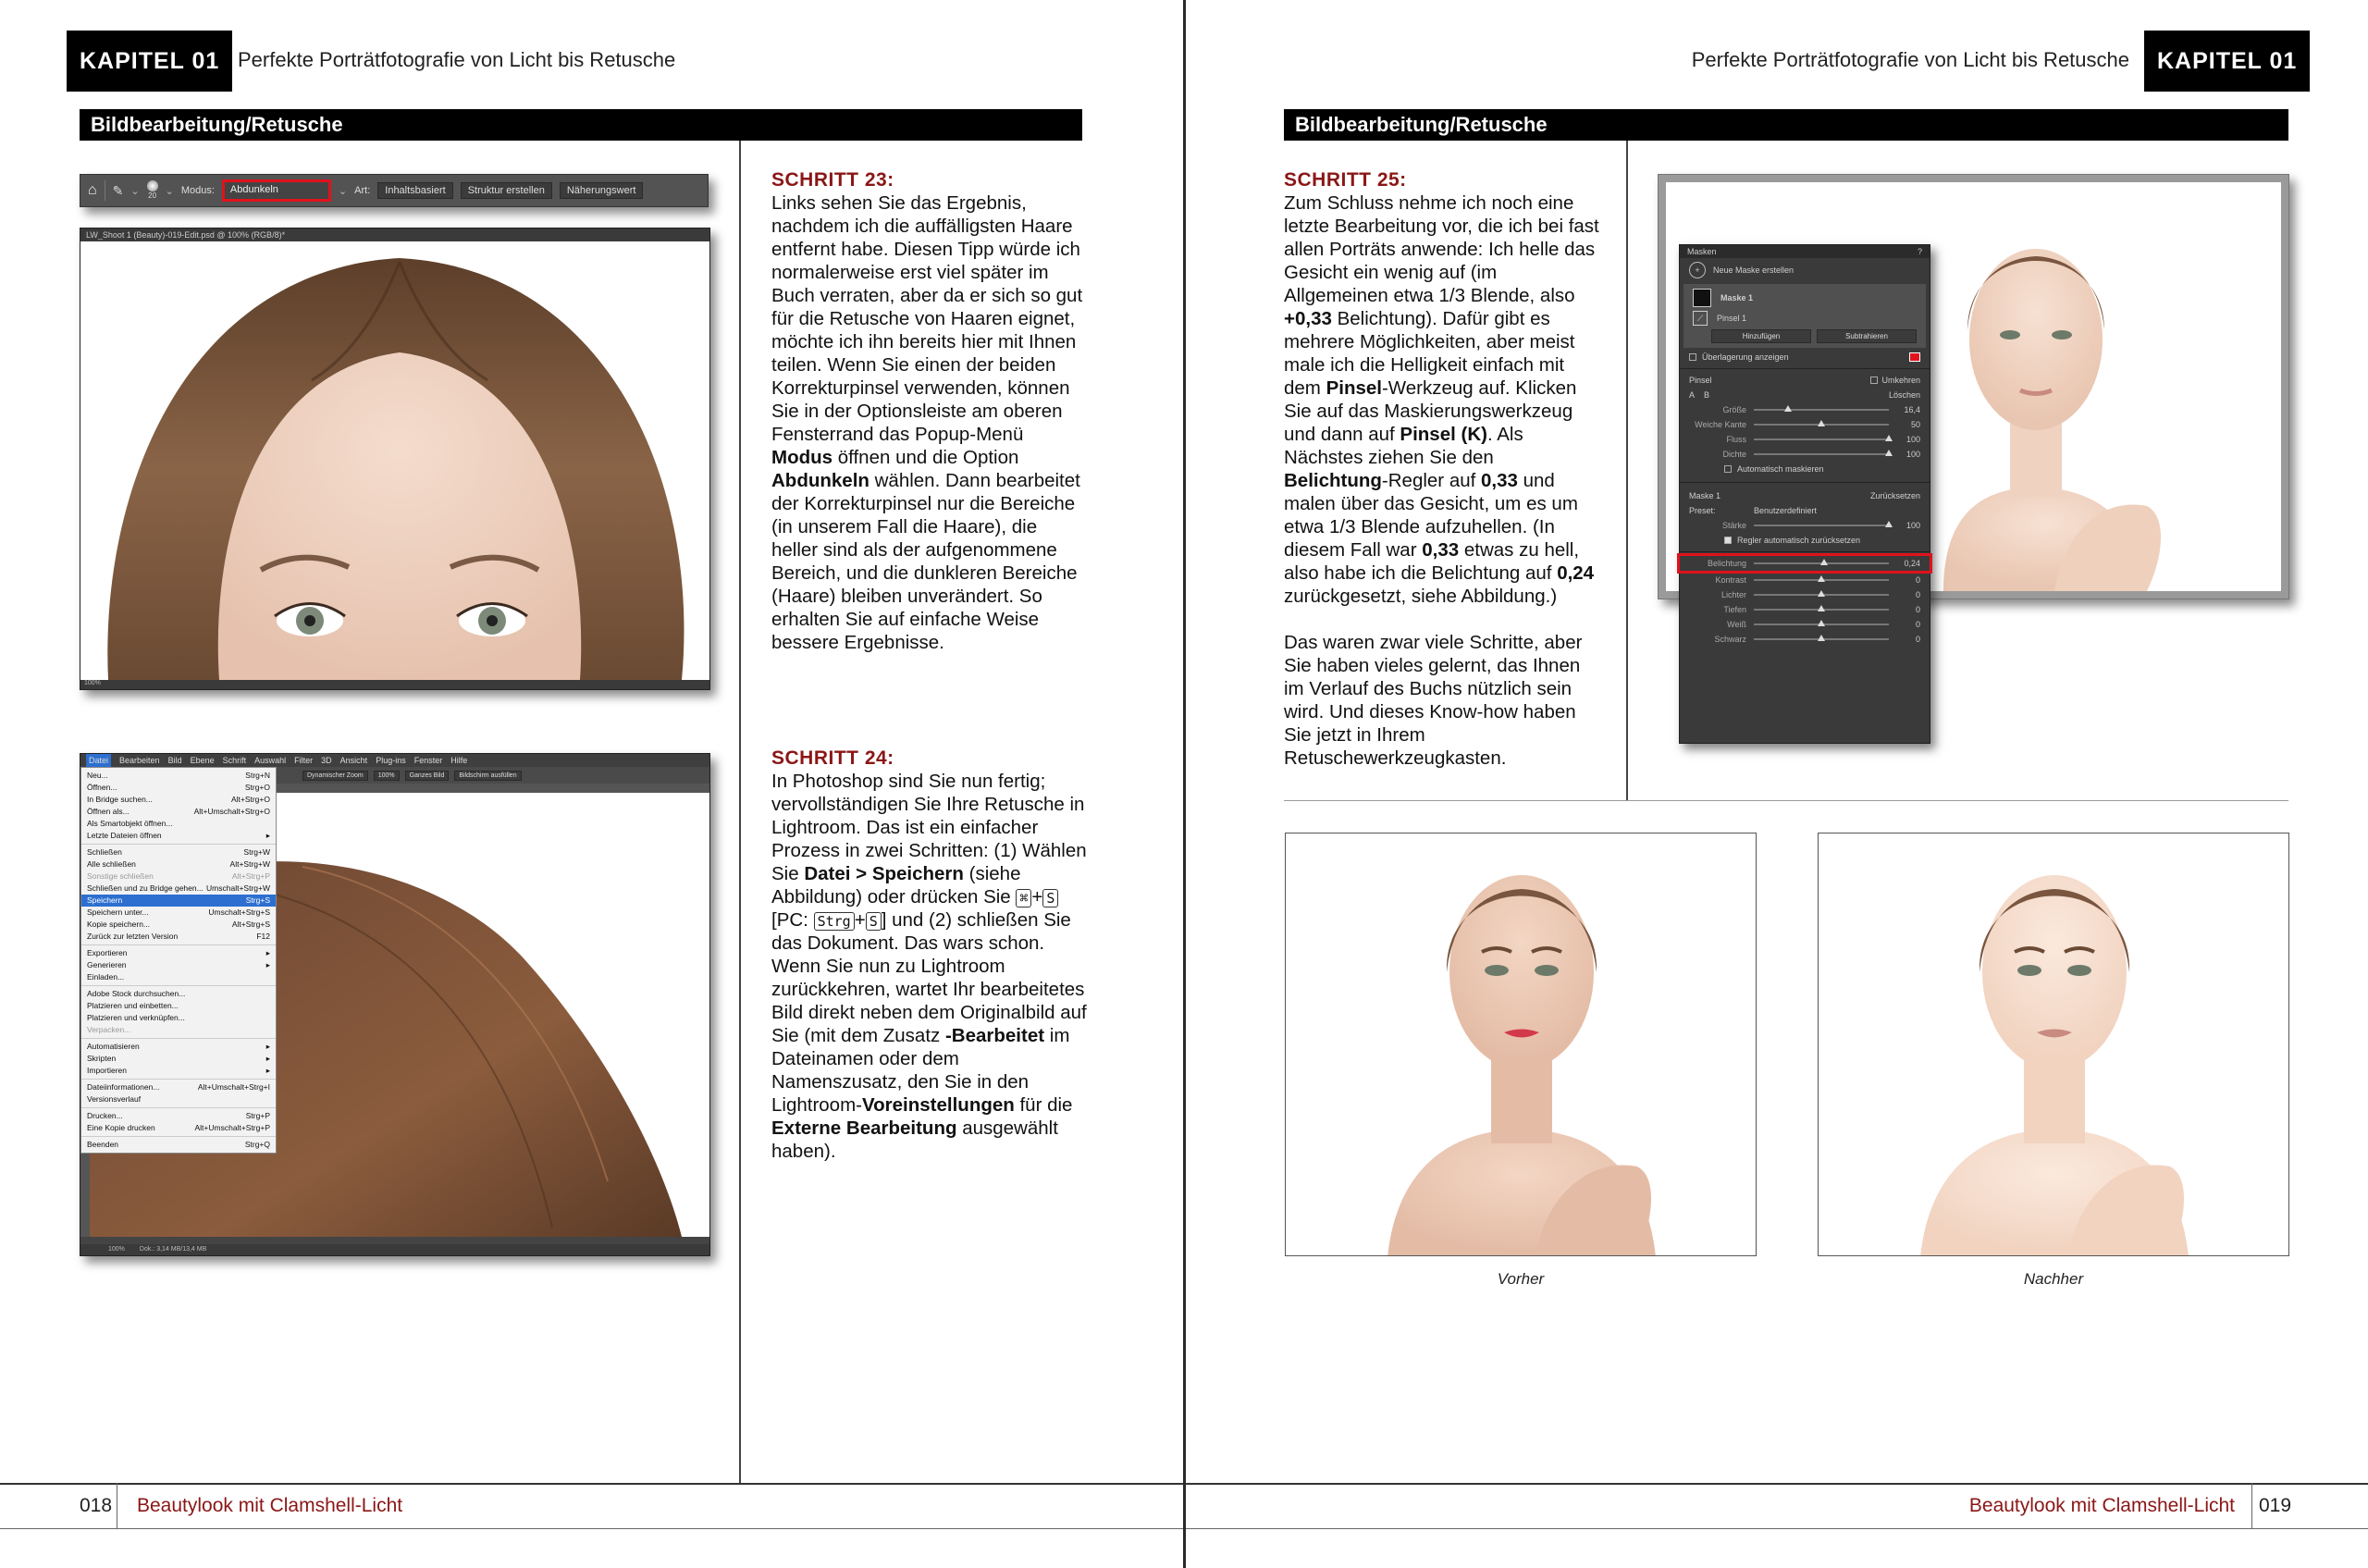 This screenshot has width=2368, height=1568. Describe the element at coordinates (1797, 395) in the screenshot. I see `brush-b-tab: B` at that location.